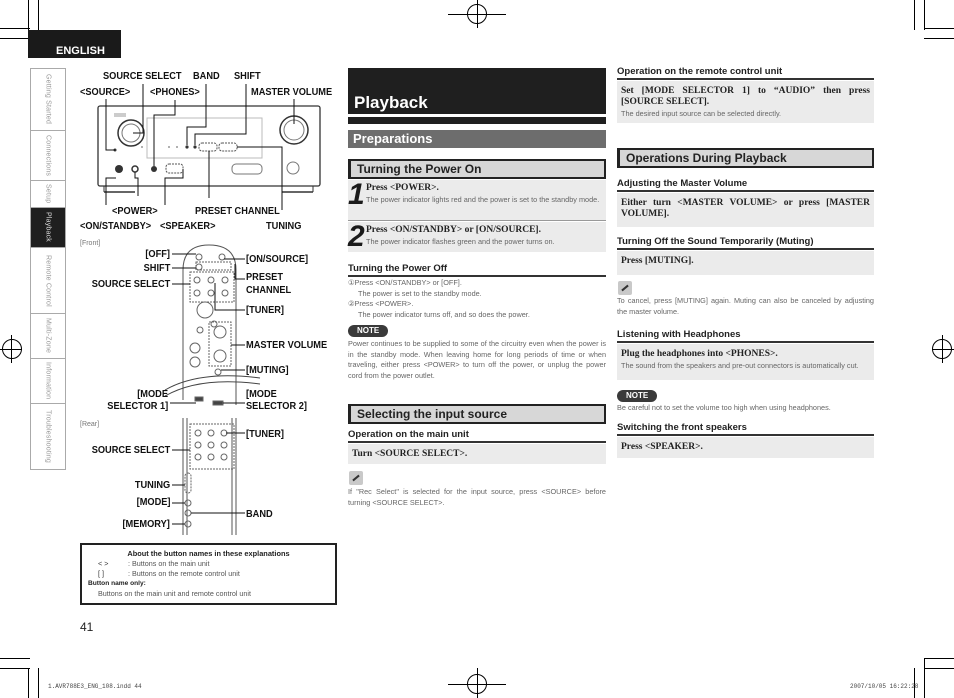 This screenshot has height=698, width=954. Describe the element at coordinates (130, 450) in the screenshot. I see `label-source-select-rear: SOURCE SELECT` at that location.